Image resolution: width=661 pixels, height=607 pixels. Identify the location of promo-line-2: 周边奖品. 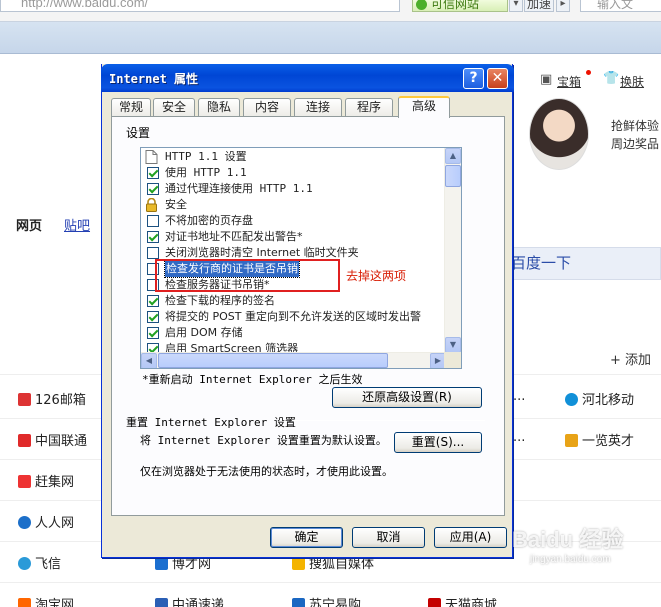
(635, 144).